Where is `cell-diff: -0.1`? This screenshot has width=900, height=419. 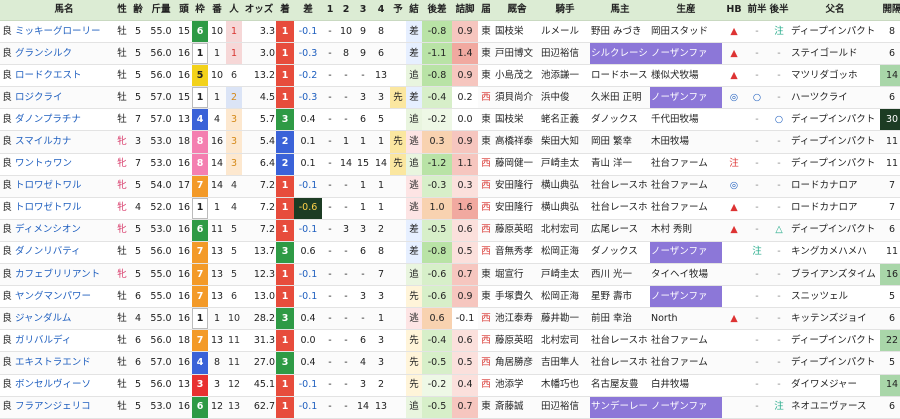
cell-diff: -0.1 is located at coordinates (308, 275).